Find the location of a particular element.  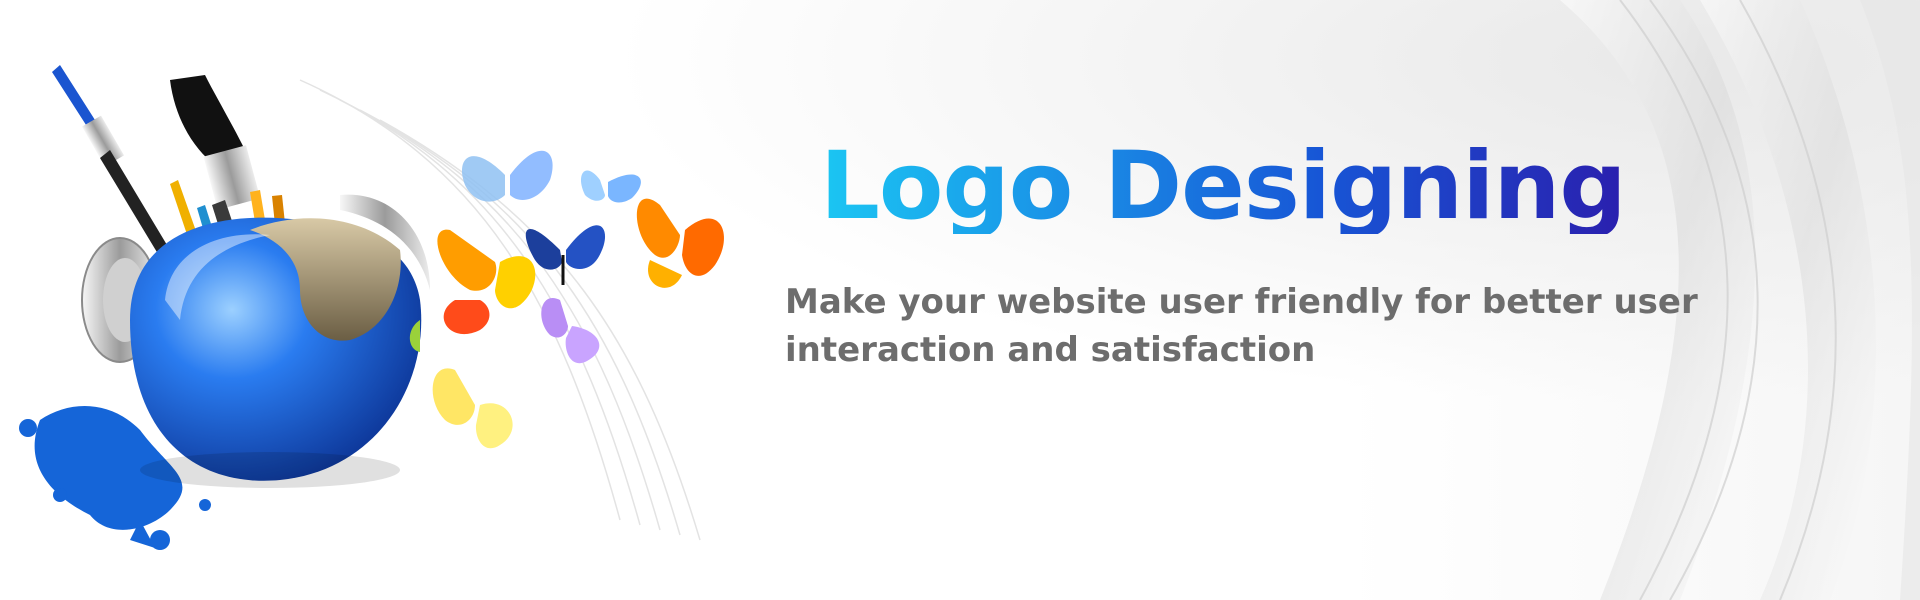

page-title: Logo Designing is located at coordinates (1223, 186).